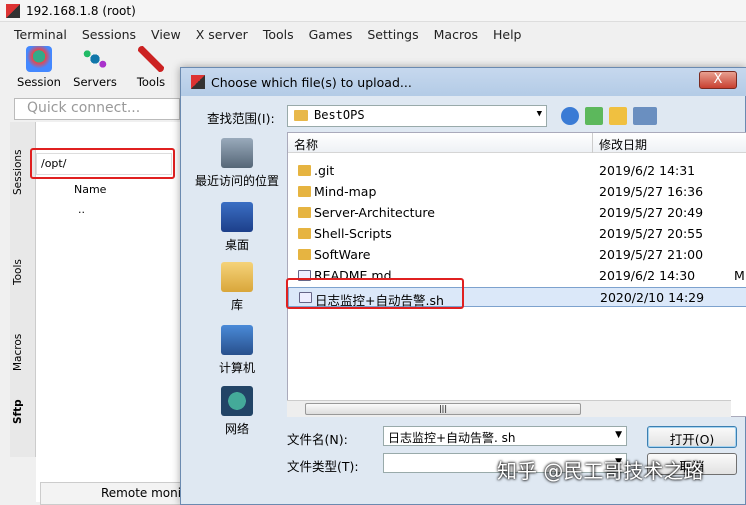 Image resolution: width=746 pixels, height=505 pixels. I want to click on places-bar: 最近访问的位置 桌面 库 计算机 网络, so click(237, 285).